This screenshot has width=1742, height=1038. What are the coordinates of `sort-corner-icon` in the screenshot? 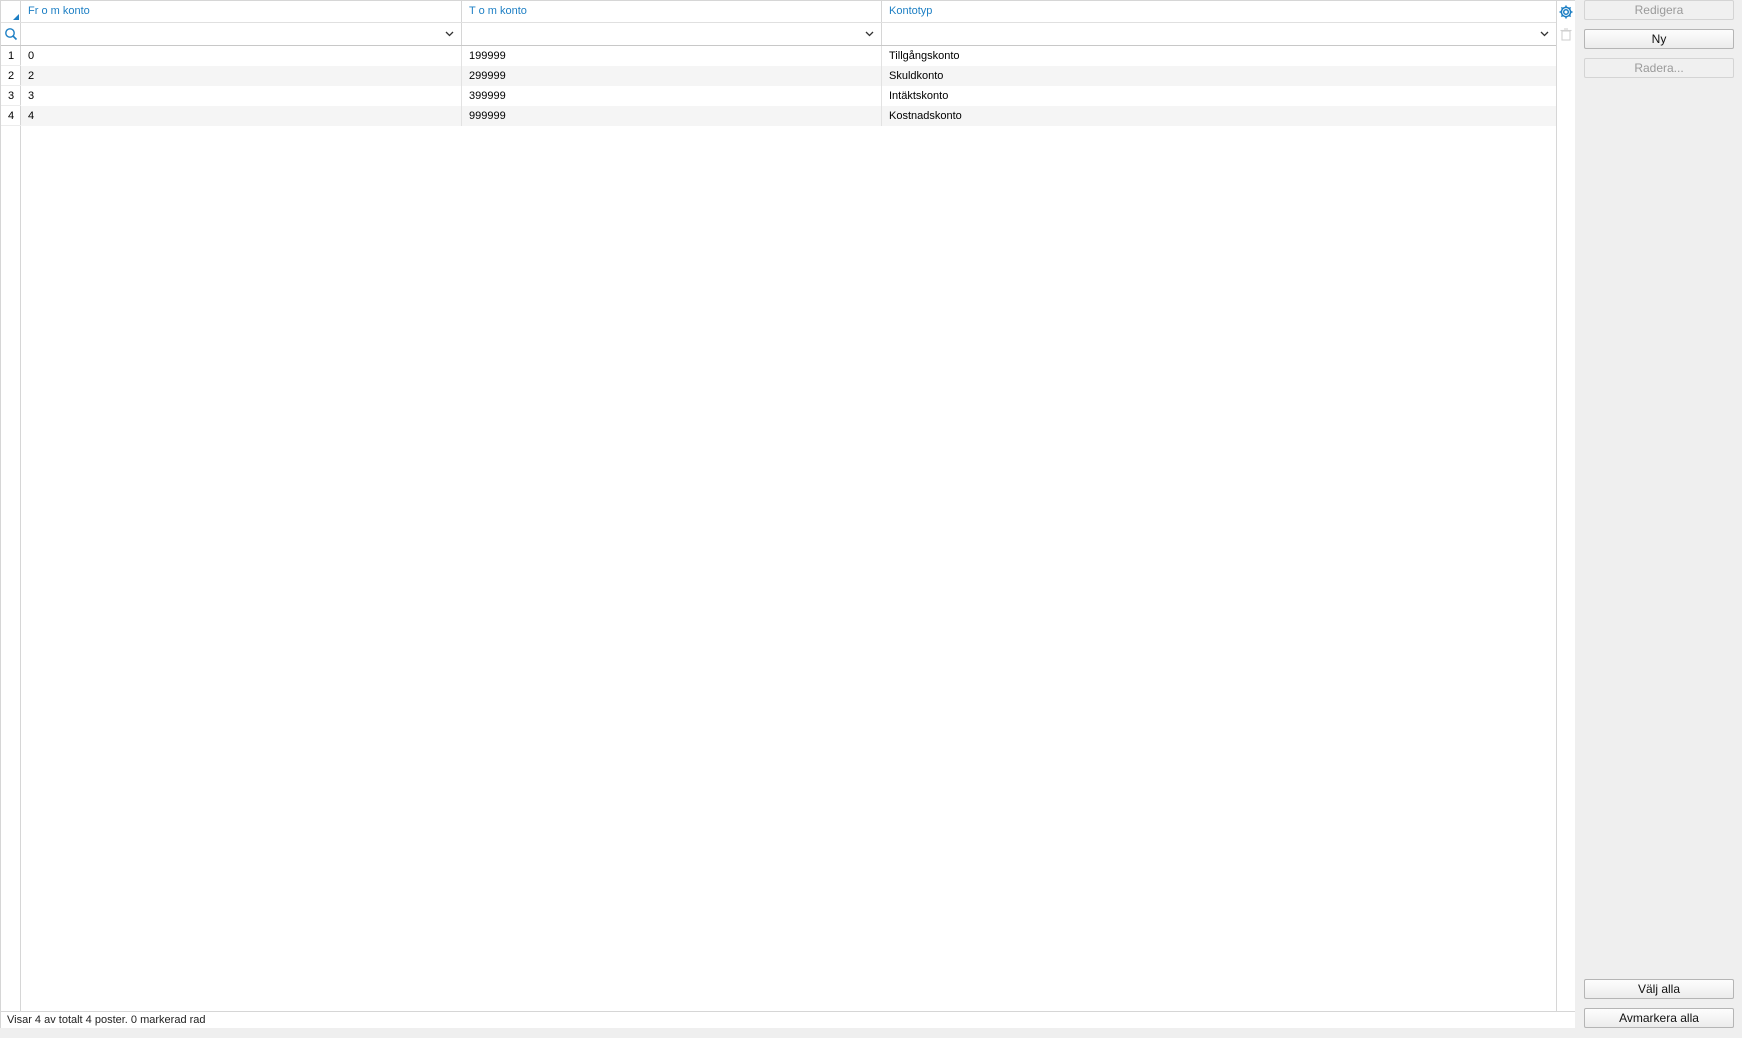 It's located at (16, 17).